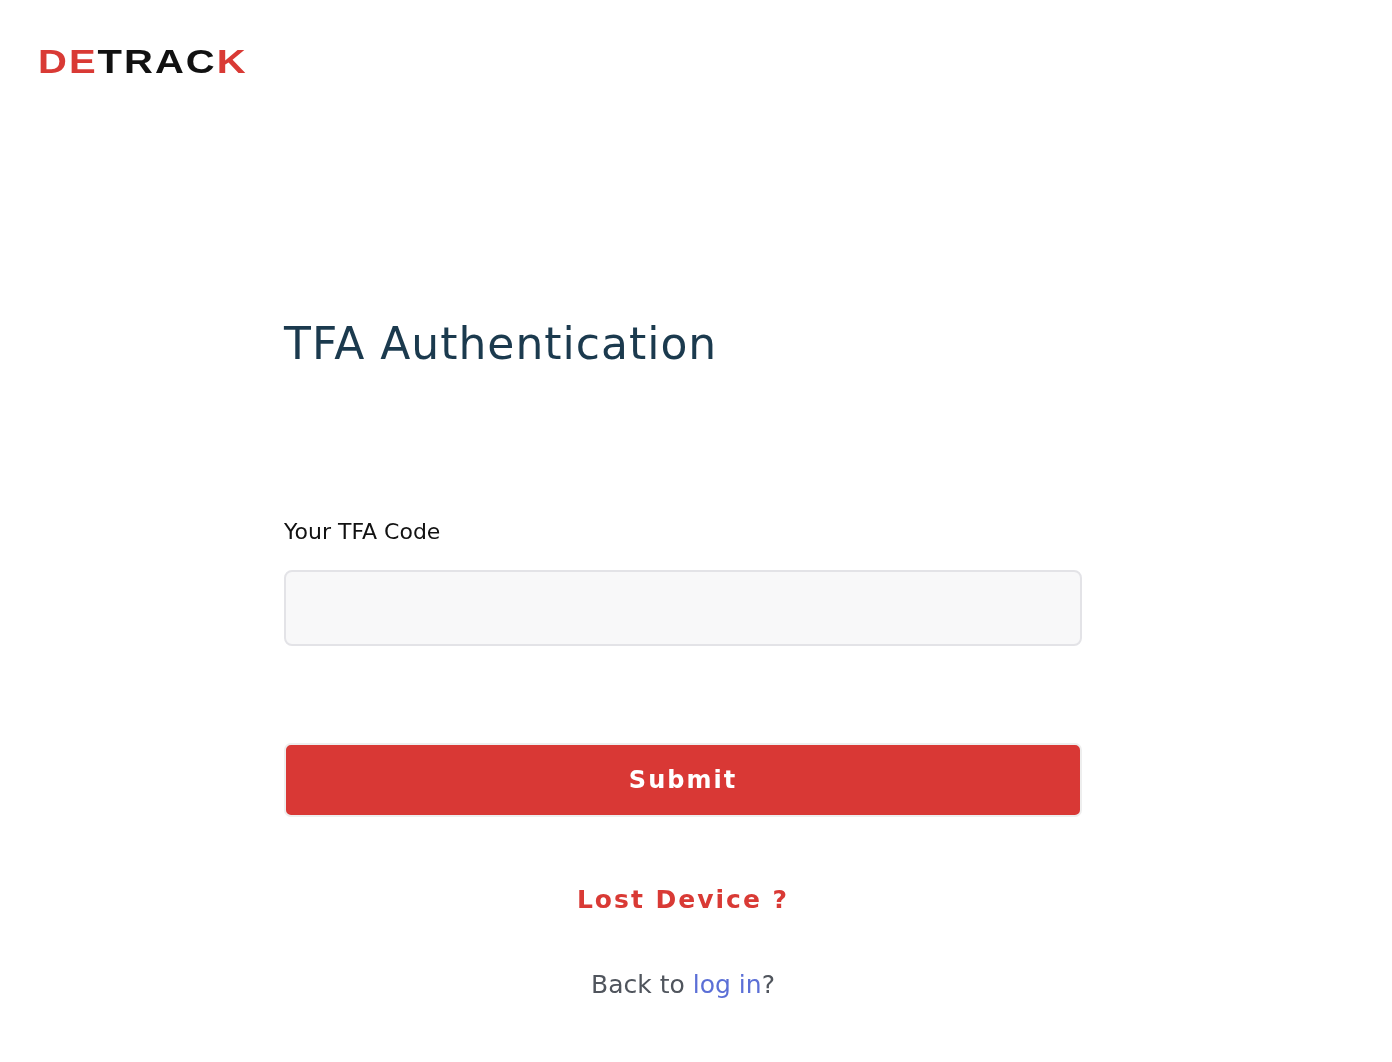 This screenshot has height=1062, width=1392. I want to click on field-label: Your TFA Code, so click(363, 532).